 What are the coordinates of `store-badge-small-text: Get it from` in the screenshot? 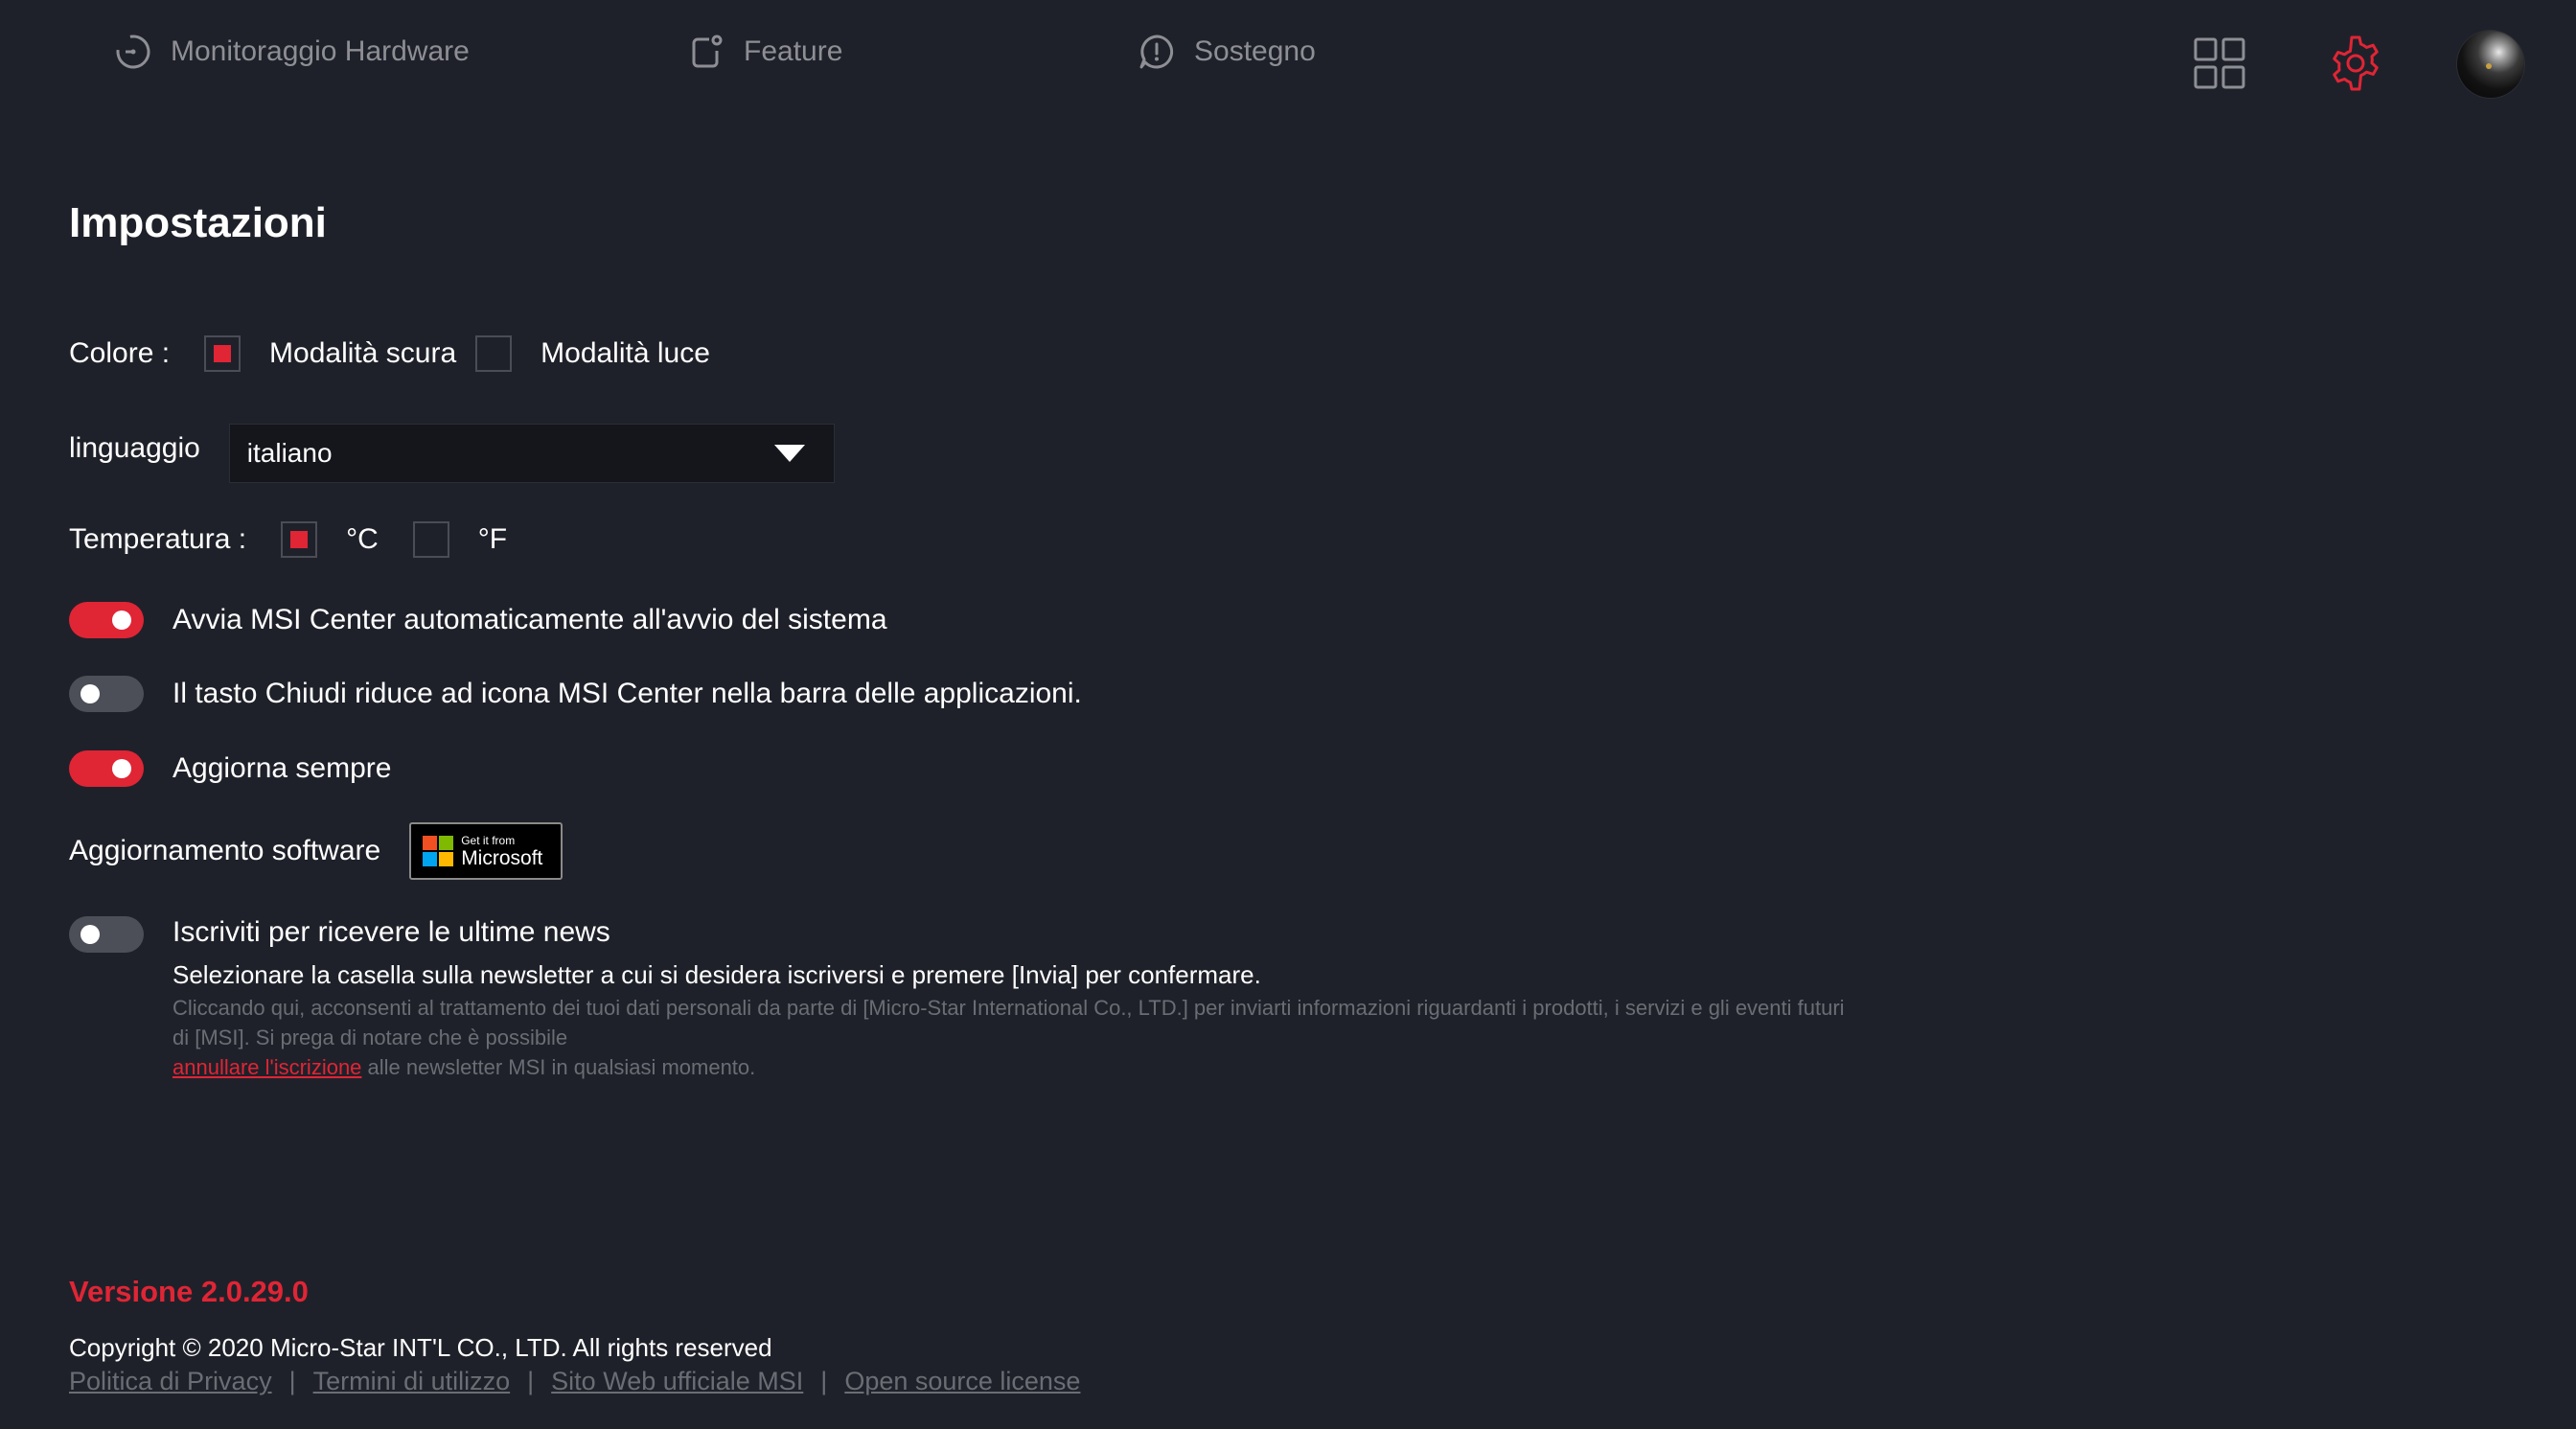 It's located at (488, 840).